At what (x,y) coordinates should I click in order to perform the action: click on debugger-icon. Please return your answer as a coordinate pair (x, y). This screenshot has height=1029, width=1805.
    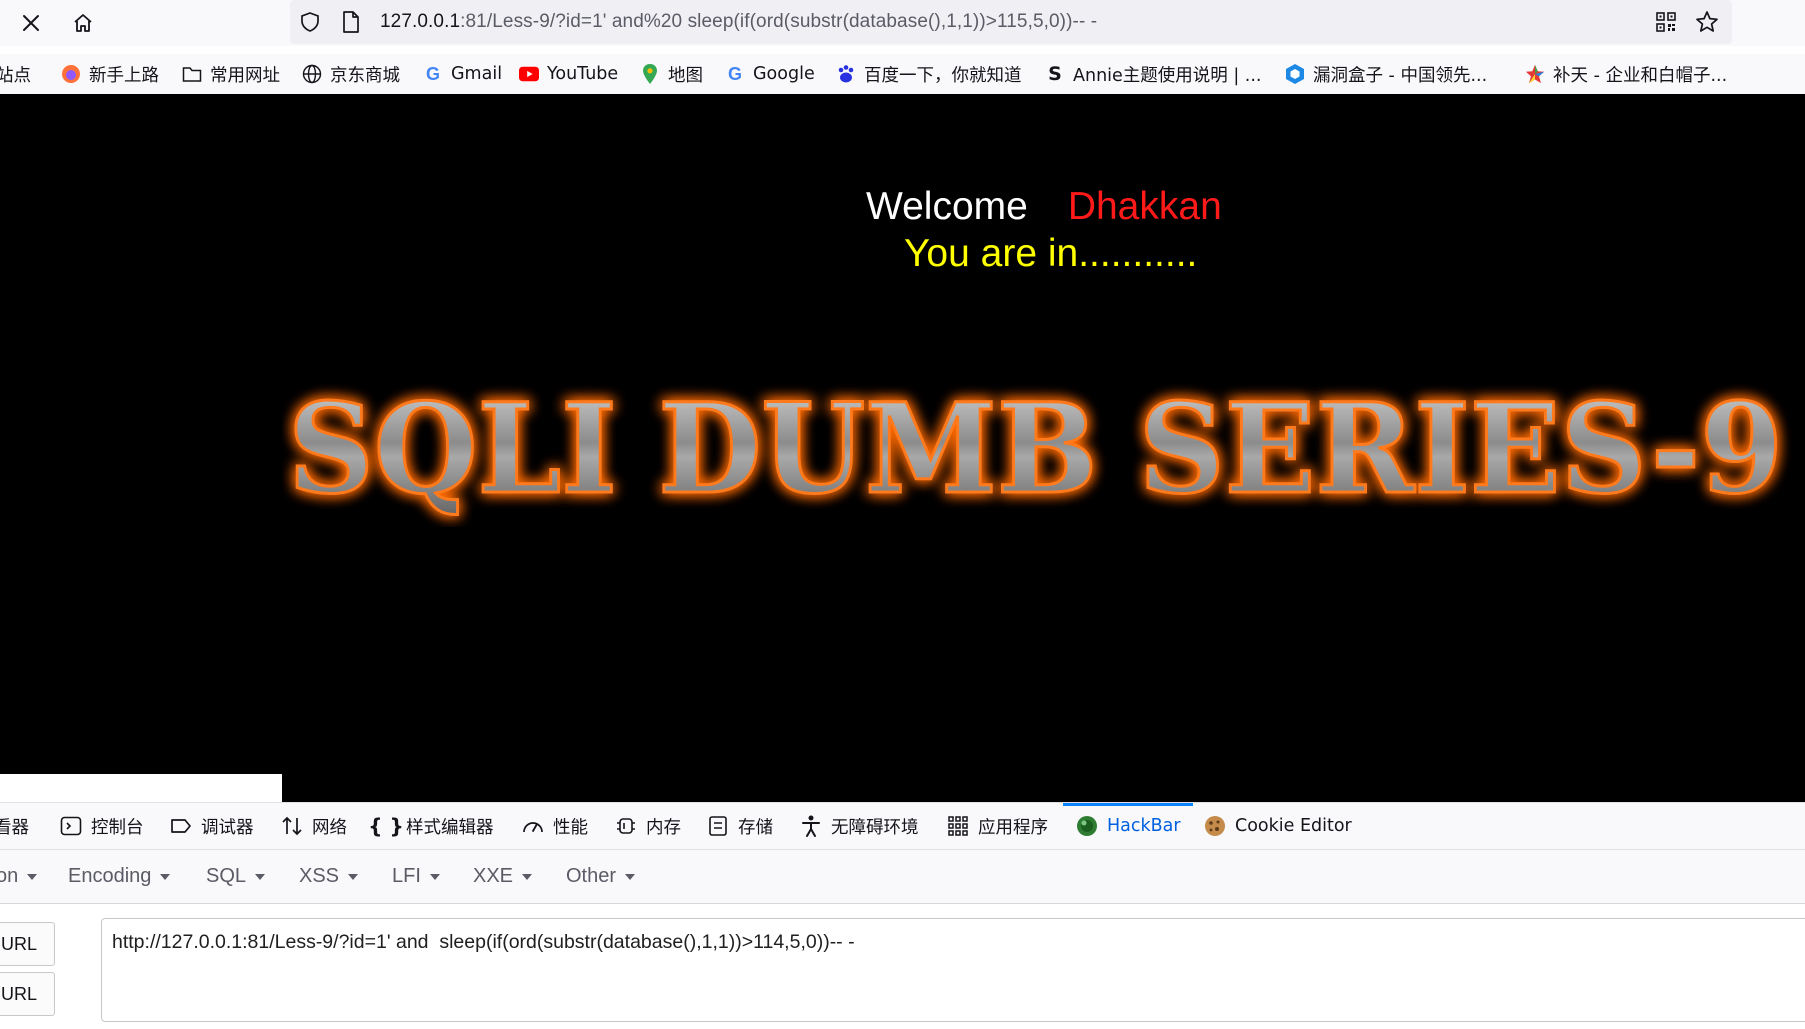
    Looking at the image, I should click on (181, 826).